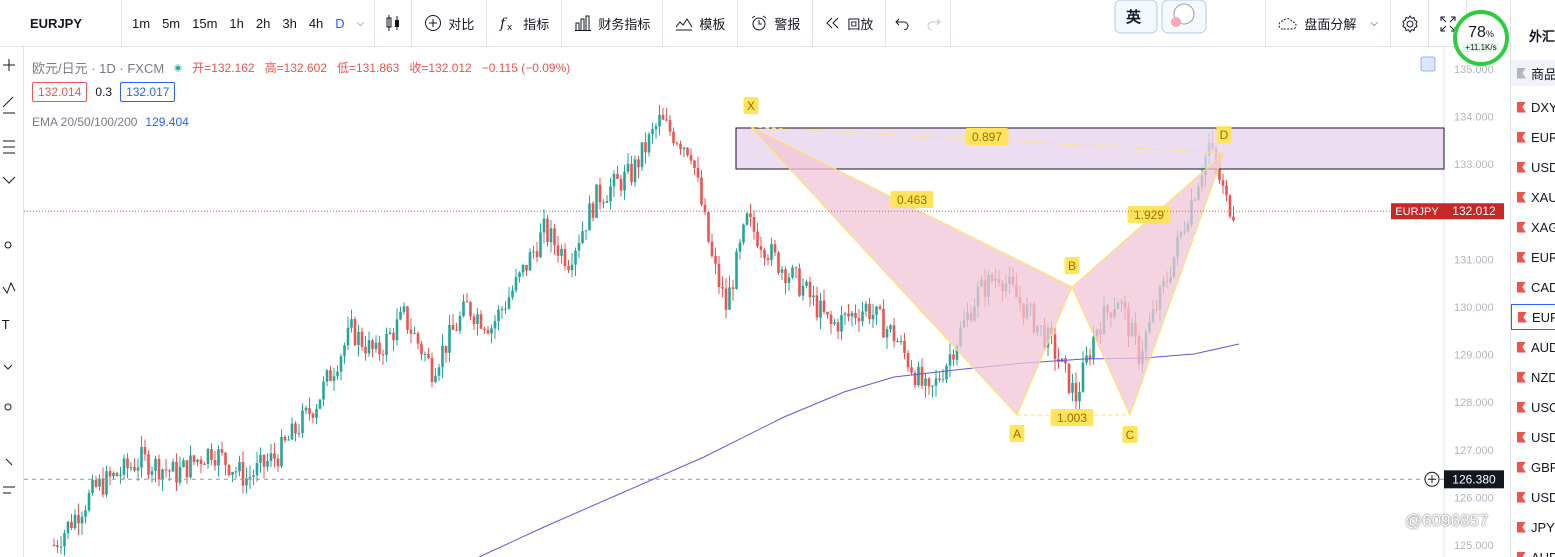  Describe the element at coordinates (1533, 317) in the screenshot. I see `watchlist-item: EURJPY` at that location.